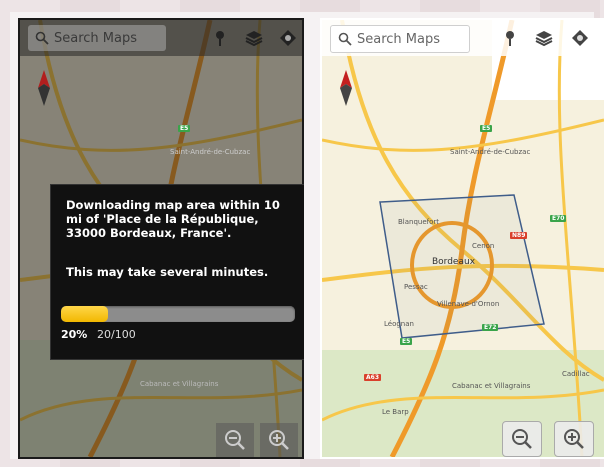  What do you see at coordinates (84, 314) in the screenshot?
I see `progress-fill` at bounding box center [84, 314].